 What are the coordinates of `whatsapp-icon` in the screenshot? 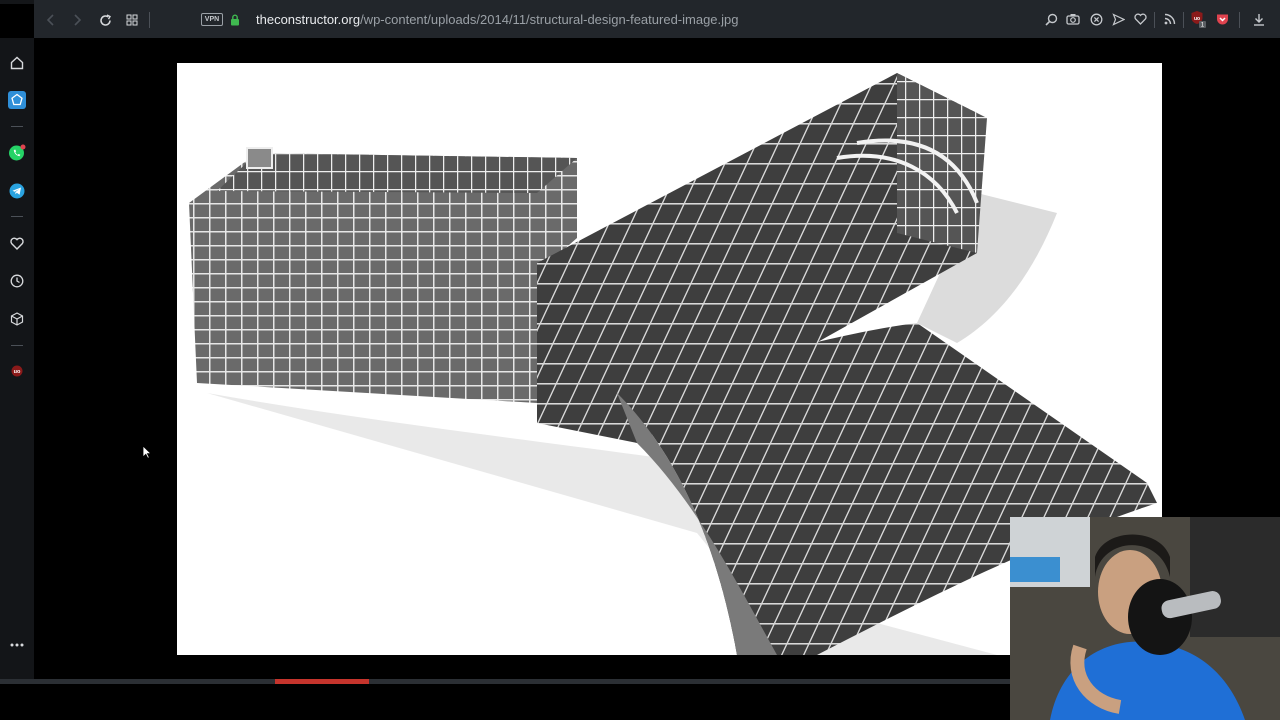 It's located at (17, 153).